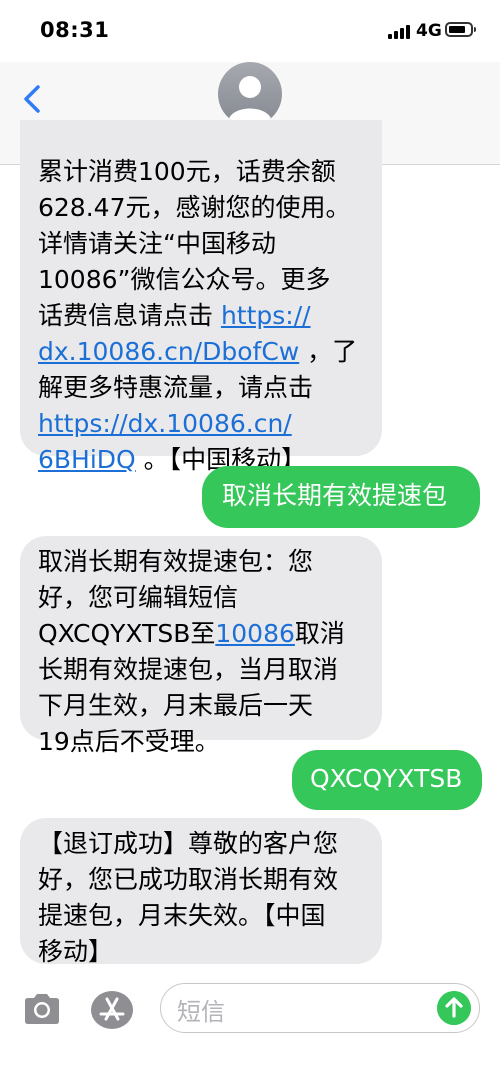 This screenshot has height=1082, width=500. I want to click on outgoing-message: QXCQYXTSB, so click(387, 780).